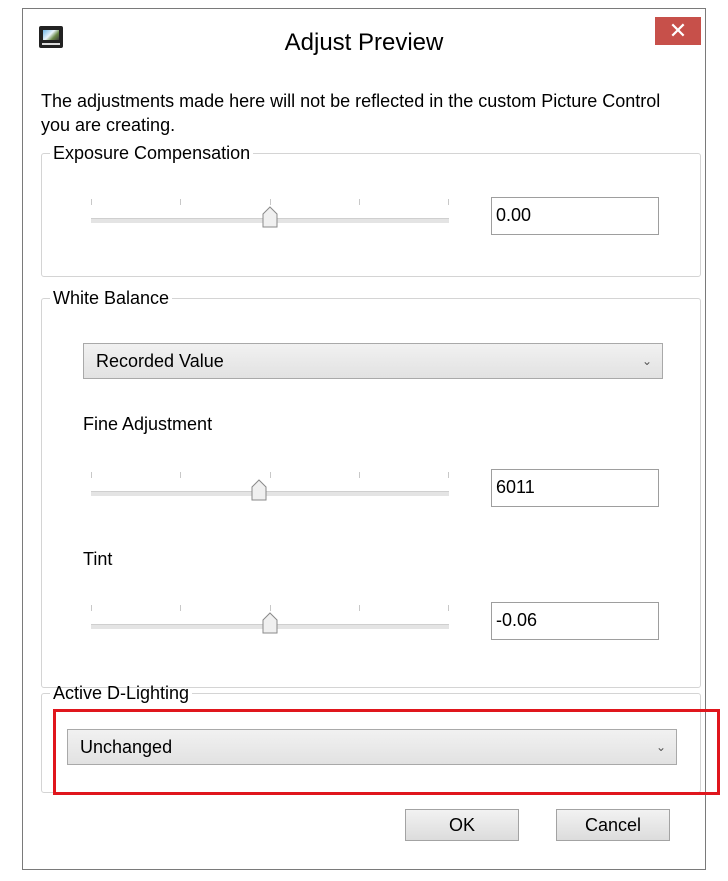 The height and width of the screenshot is (881, 728). Describe the element at coordinates (646, 361) in the screenshot. I see `chevron-down-icon: ⌄` at that location.